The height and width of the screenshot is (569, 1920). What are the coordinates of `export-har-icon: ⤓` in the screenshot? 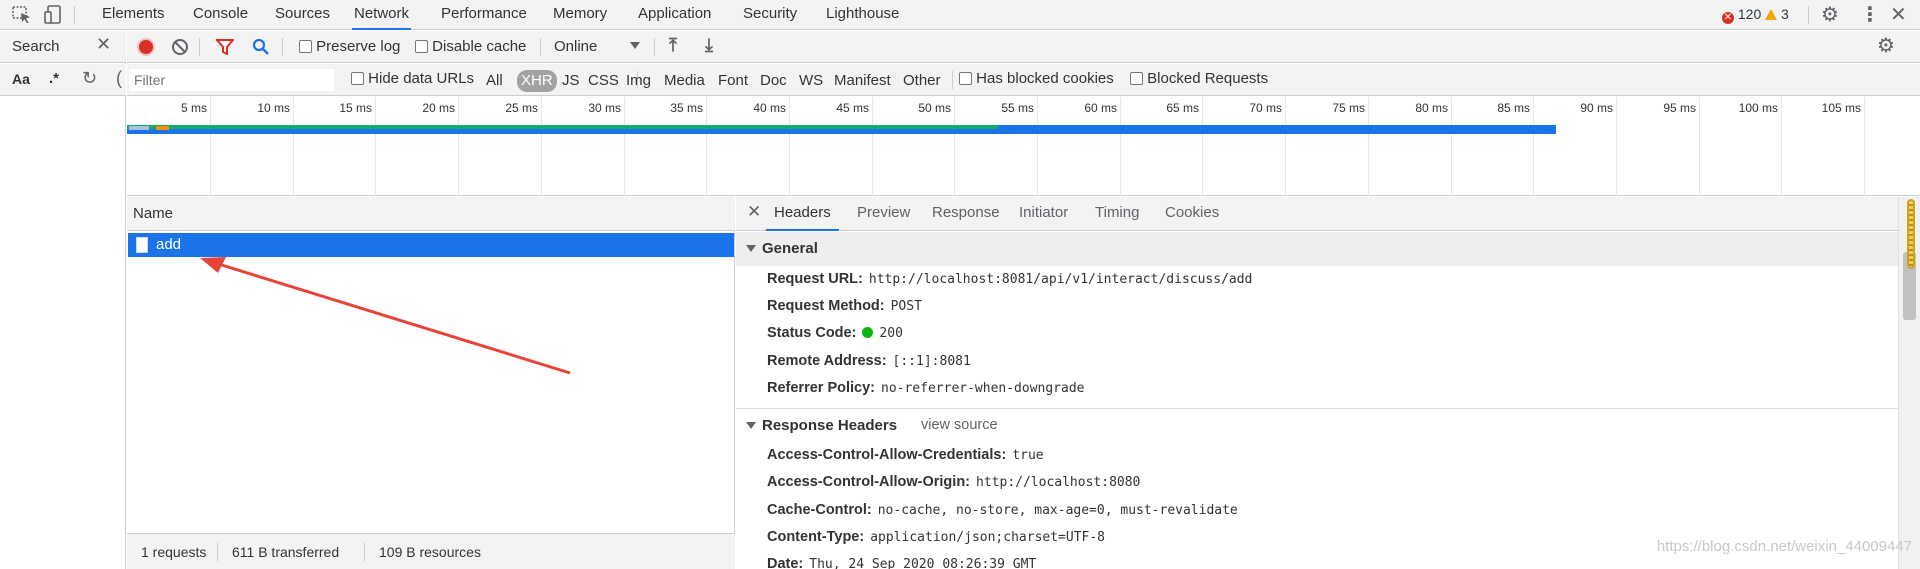 It's located at (709, 45).